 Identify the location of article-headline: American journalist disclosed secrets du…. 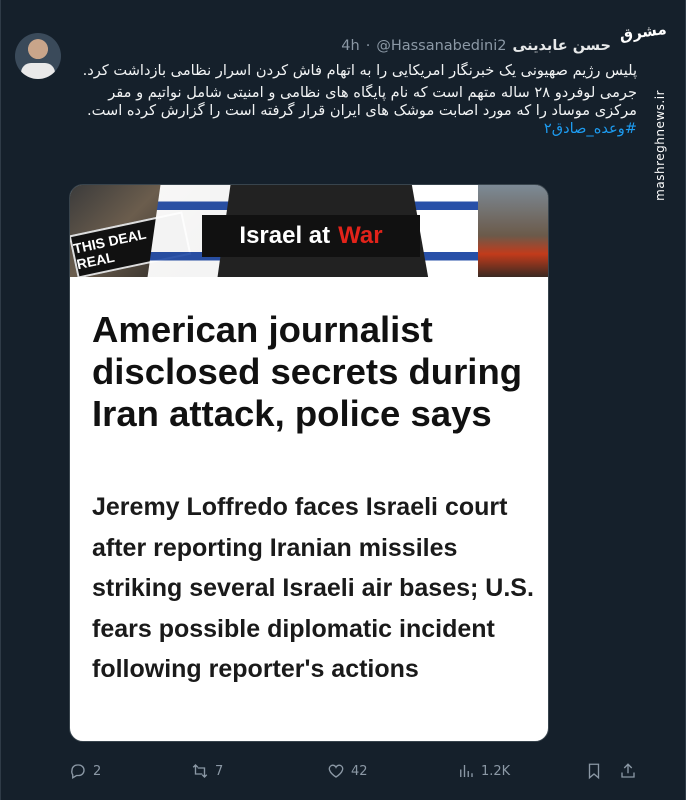
(307, 371).